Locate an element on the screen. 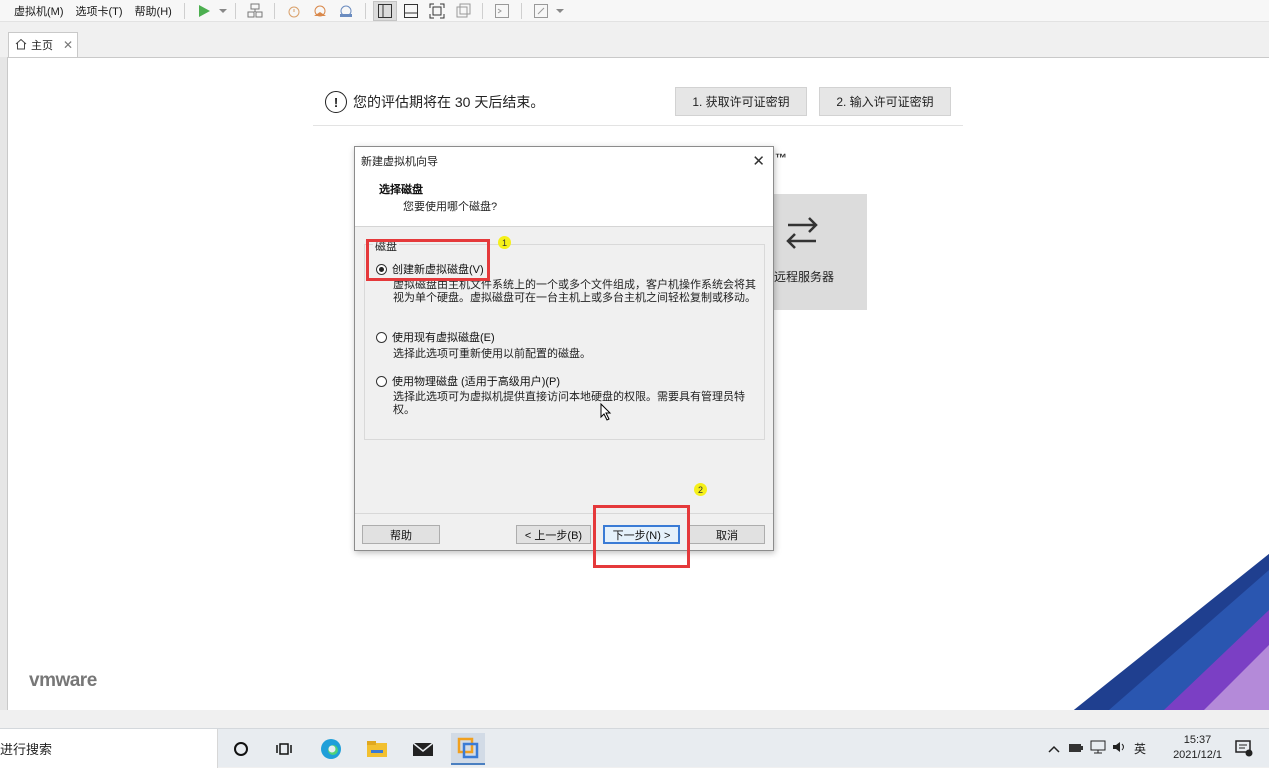 This screenshot has height=768, width=1269. snapshot-manager-icon is located at coordinates (346, 11).